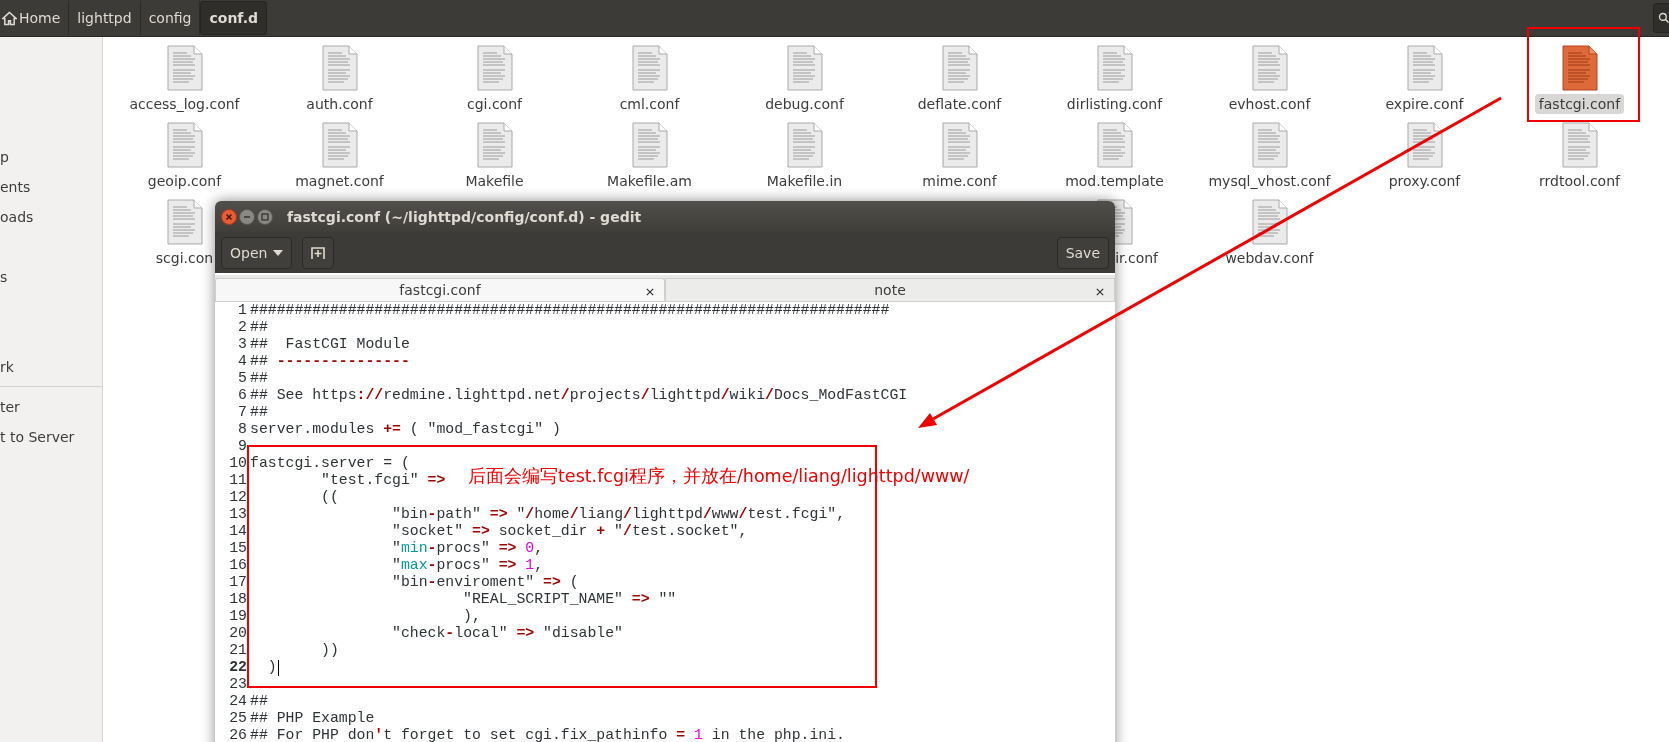  I want to click on code-line: "REAL_SCRIPT_NAME" => "", so click(569, 599).